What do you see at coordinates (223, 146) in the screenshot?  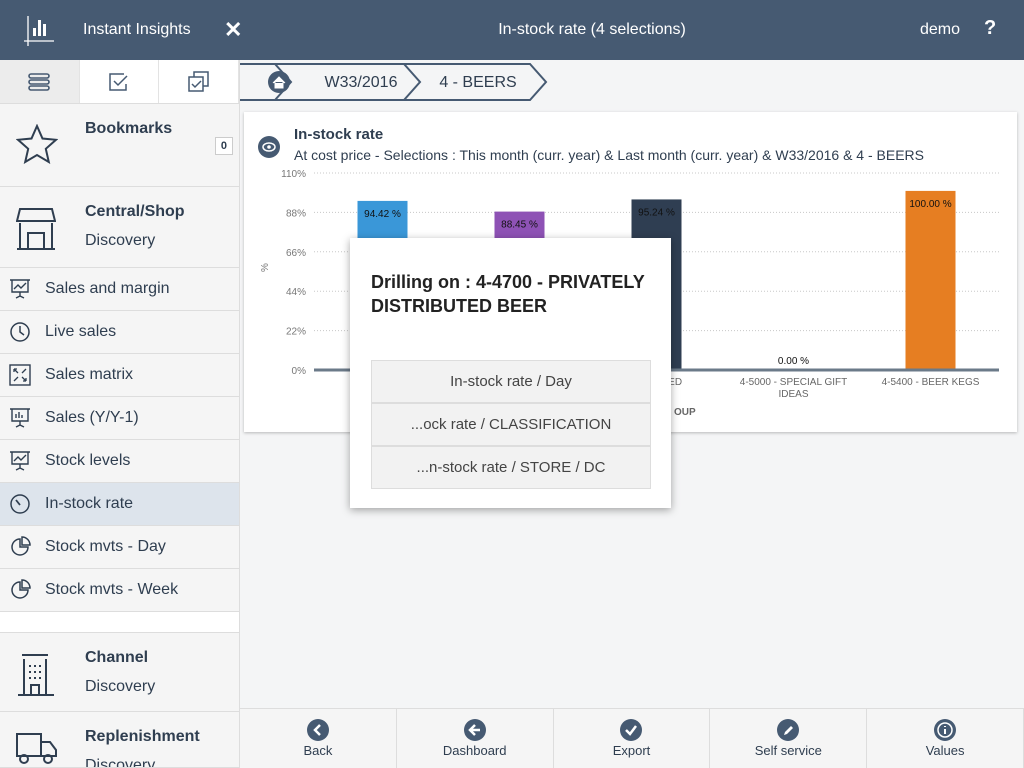 I see `bookmarks-count: 0` at bounding box center [223, 146].